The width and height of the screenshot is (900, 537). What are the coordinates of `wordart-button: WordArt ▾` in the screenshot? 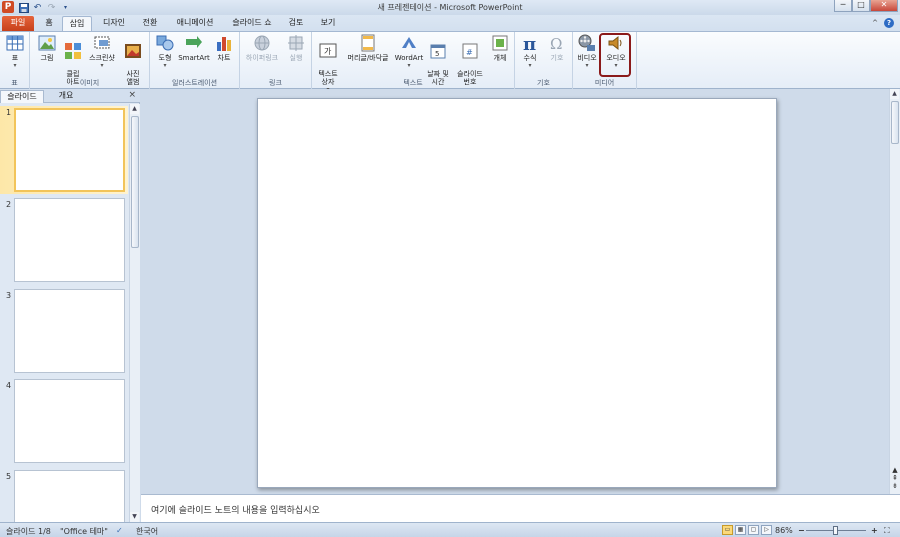 It's located at (409, 52).